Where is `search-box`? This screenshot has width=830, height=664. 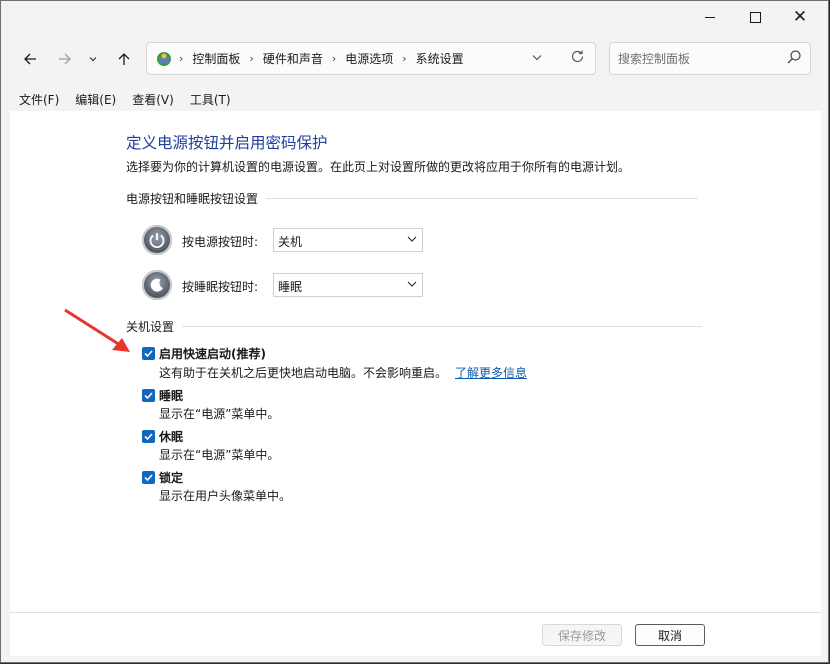 search-box is located at coordinates (710, 58).